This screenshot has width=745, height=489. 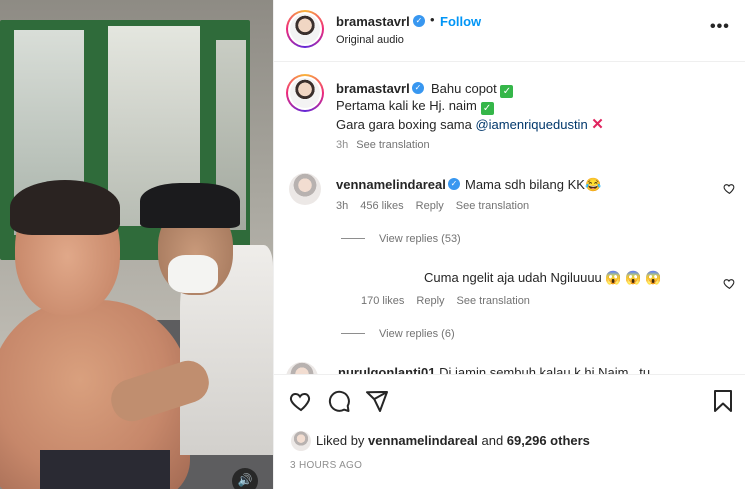 I want to click on comment-likes: 170 likes, so click(x=382, y=301).